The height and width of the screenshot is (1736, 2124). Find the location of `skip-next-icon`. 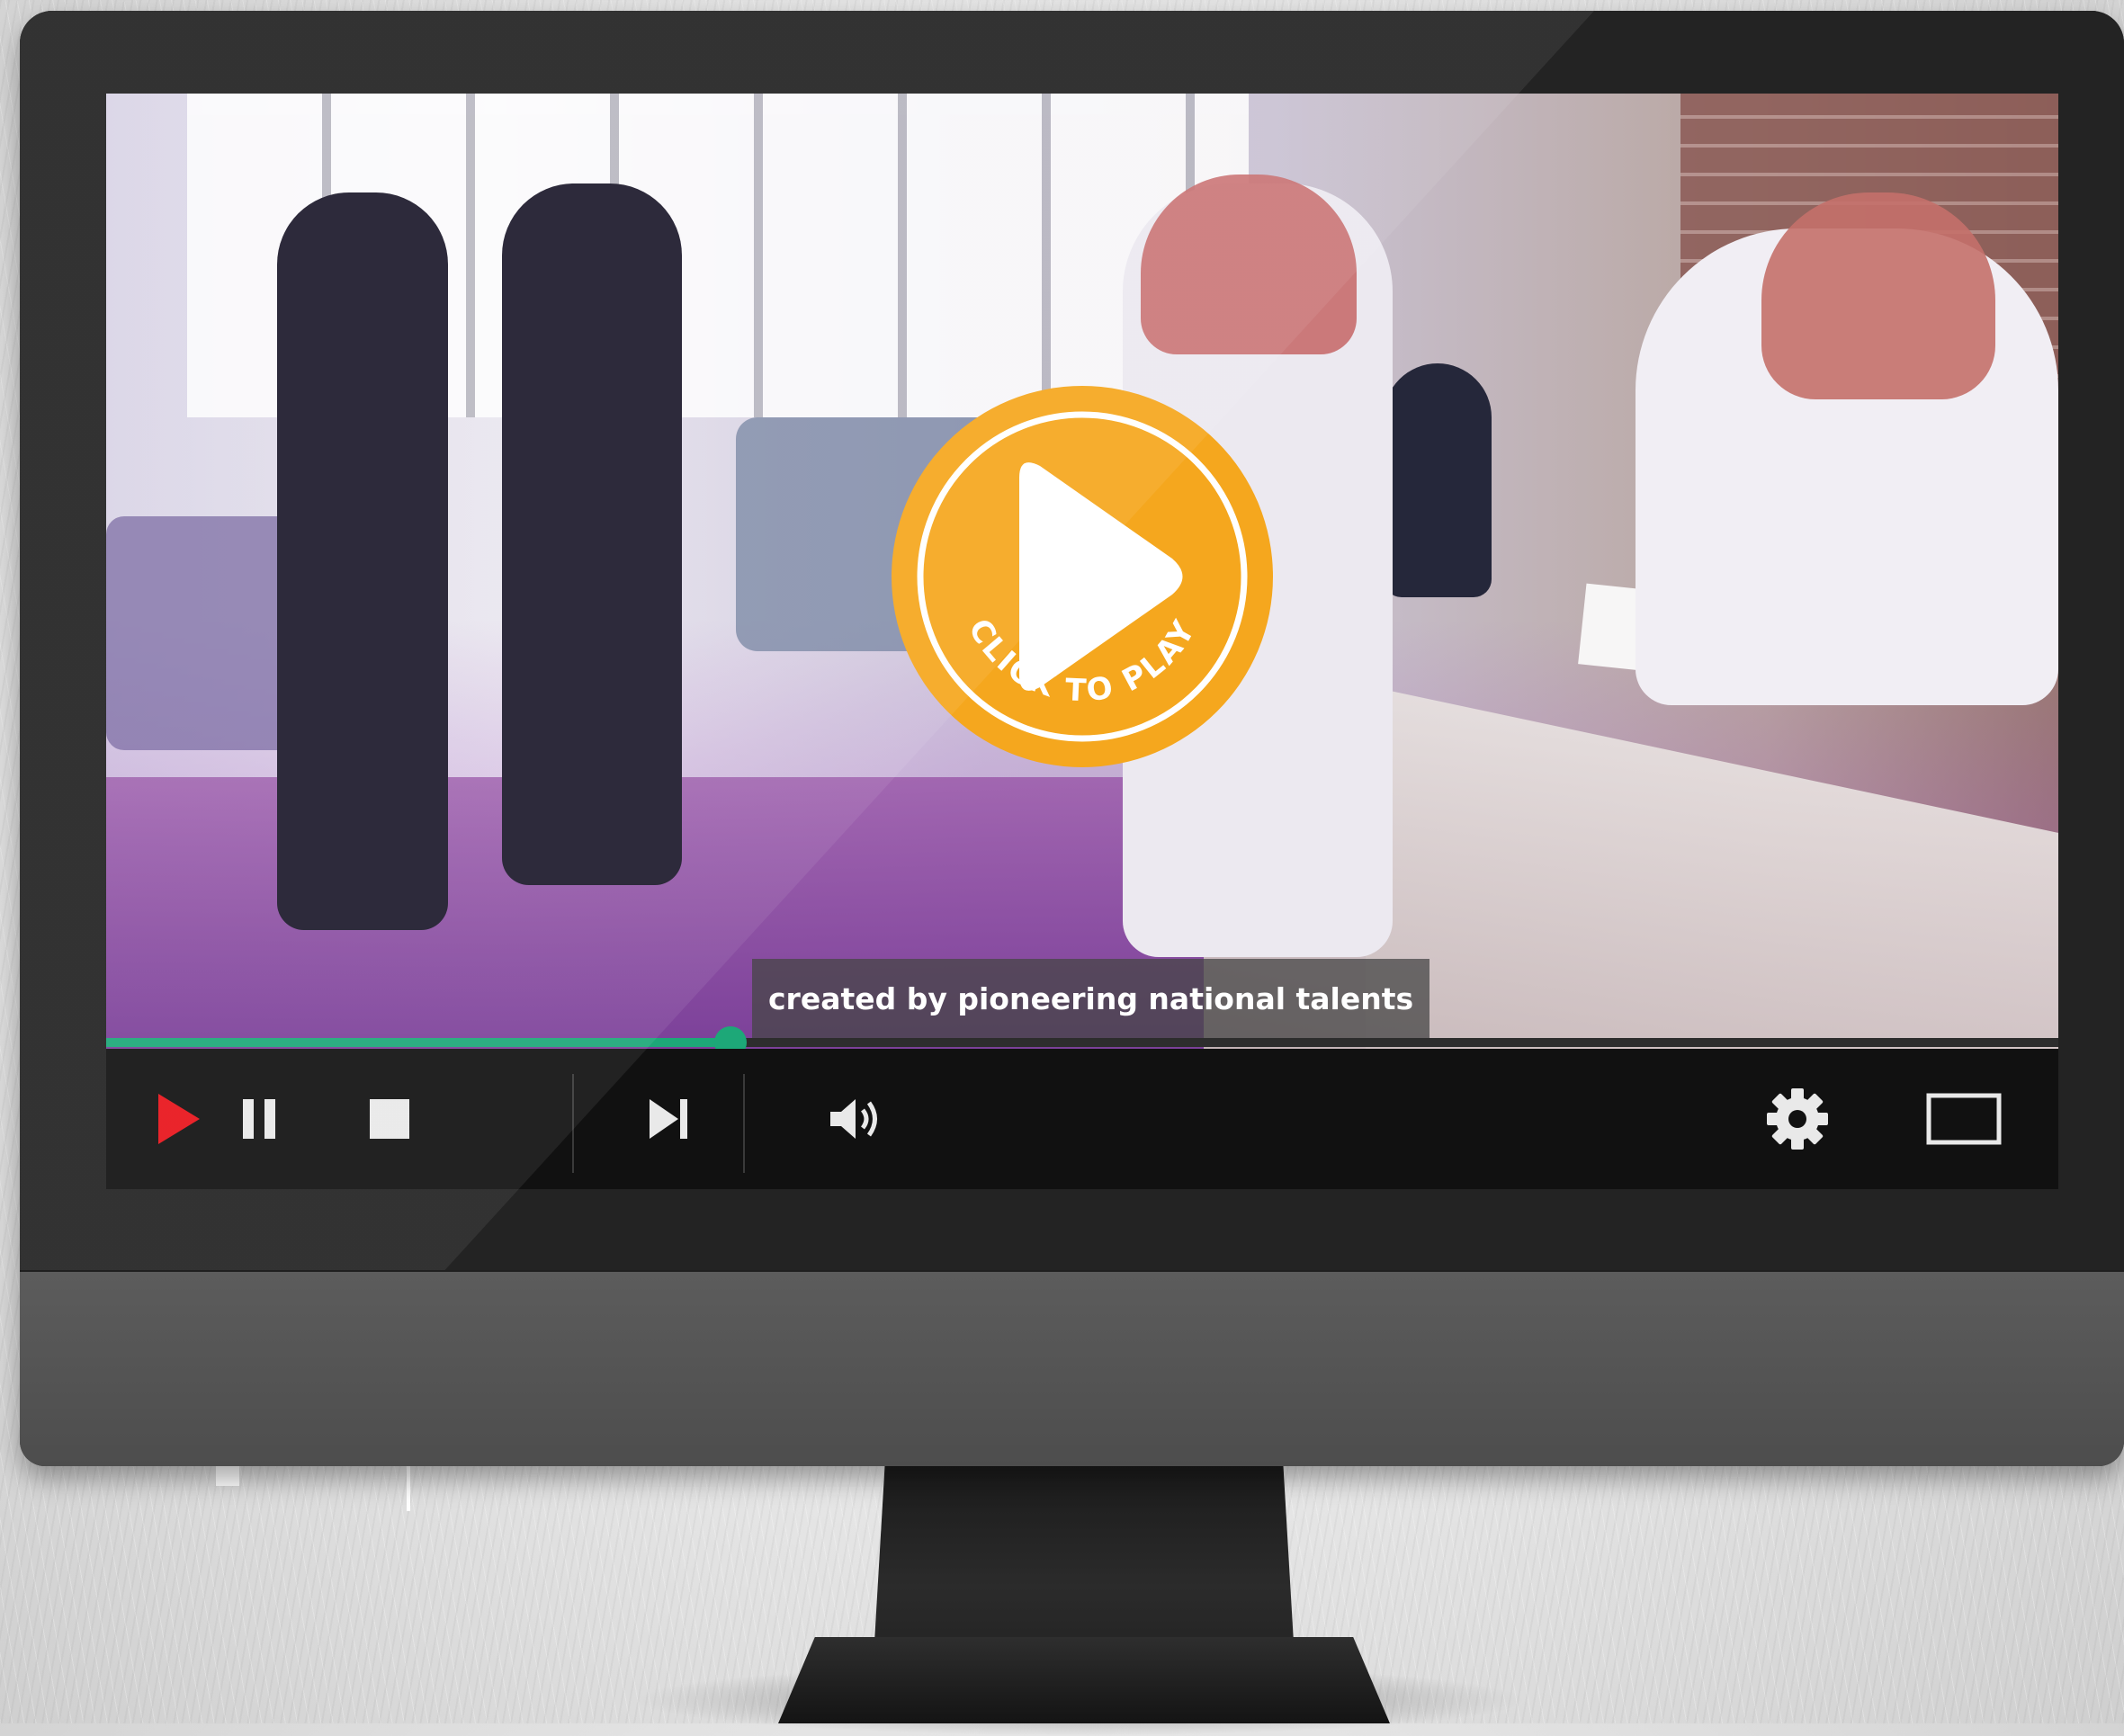

skip-next-icon is located at coordinates (668, 1119).